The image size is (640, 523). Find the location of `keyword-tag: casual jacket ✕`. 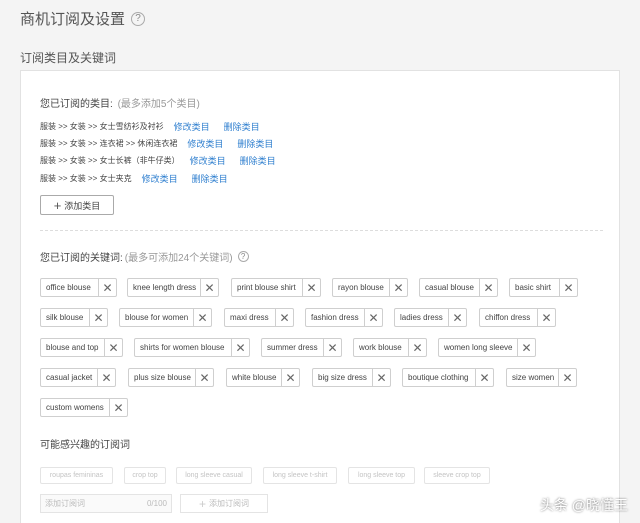

keyword-tag: casual jacket ✕ is located at coordinates (78, 377).